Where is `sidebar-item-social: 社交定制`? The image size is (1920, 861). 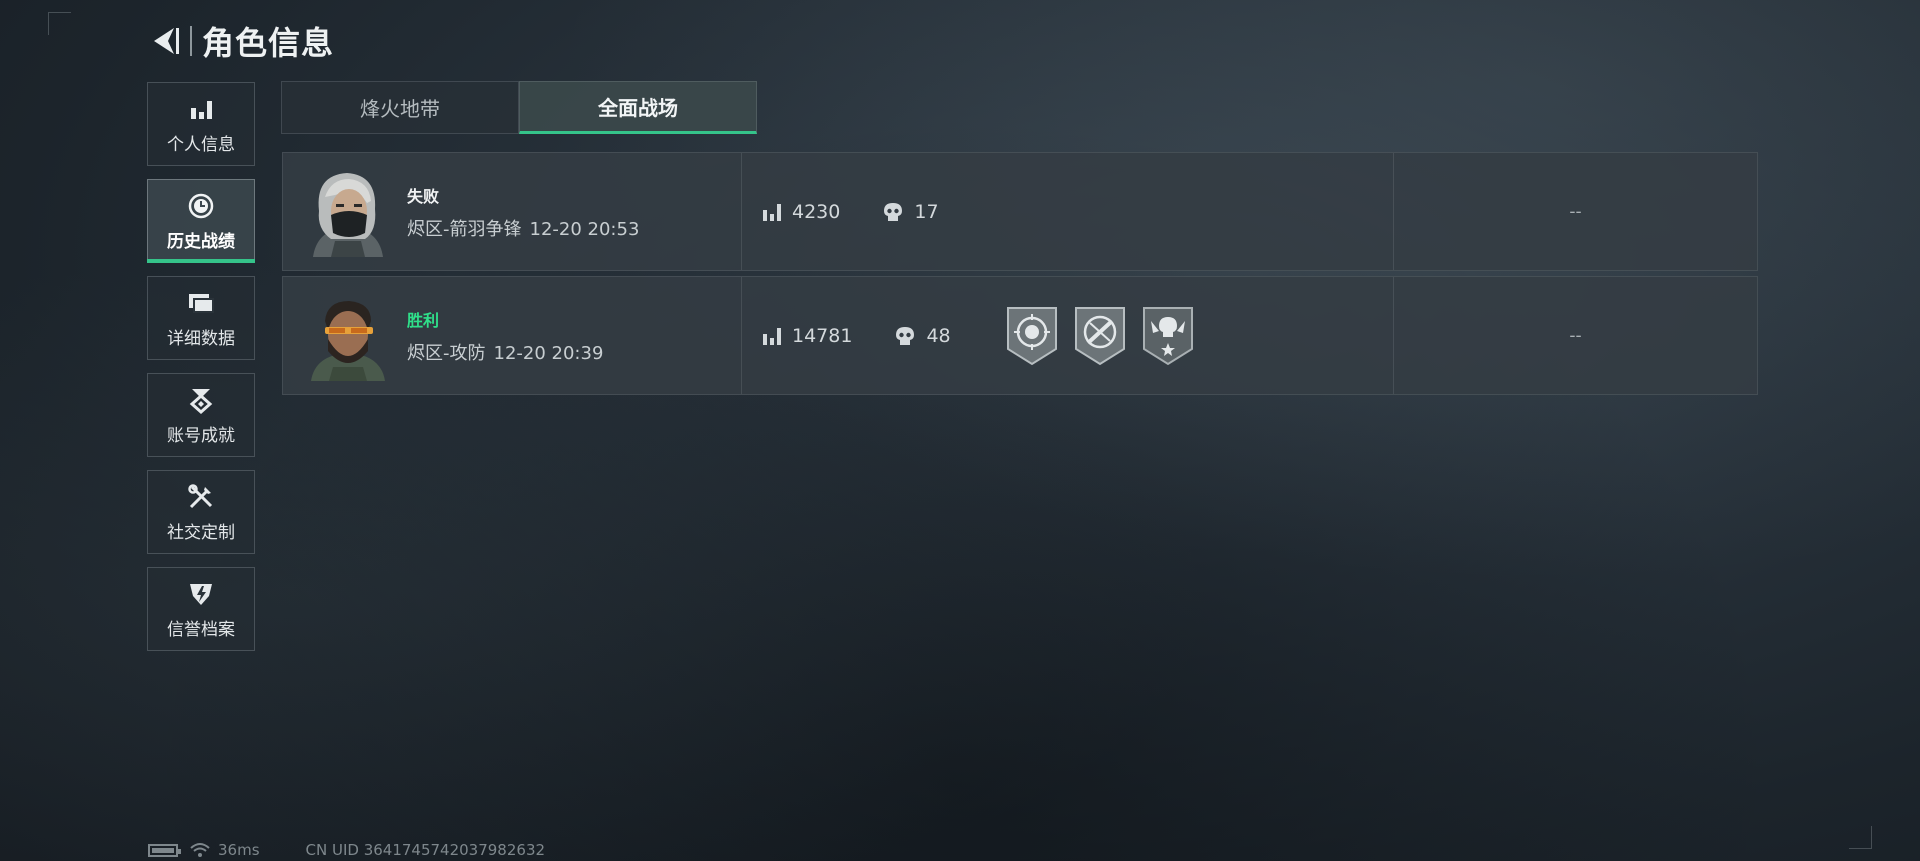
sidebar-item-social: 社交定制 is located at coordinates (201, 512).